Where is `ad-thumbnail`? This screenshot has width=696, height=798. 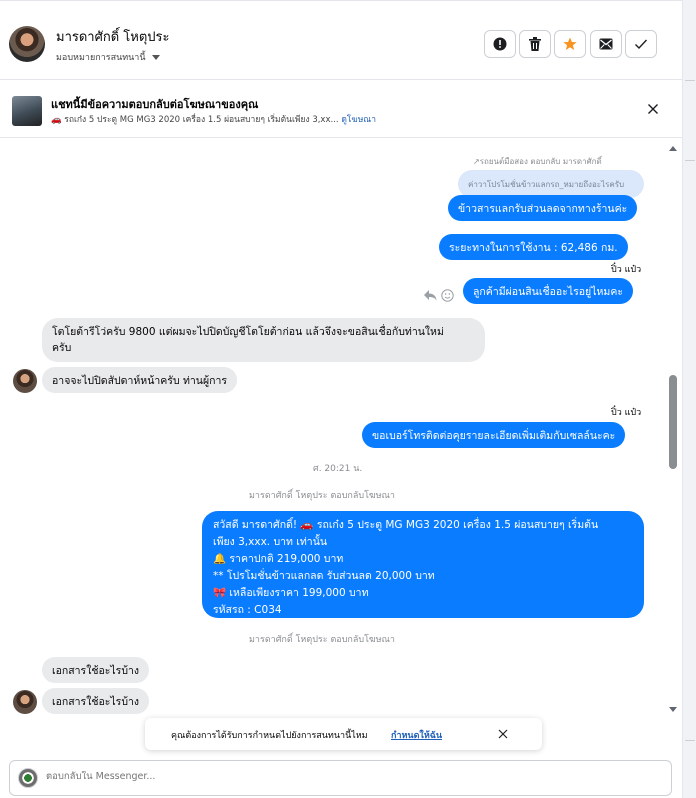 ad-thumbnail is located at coordinates (27, 111).